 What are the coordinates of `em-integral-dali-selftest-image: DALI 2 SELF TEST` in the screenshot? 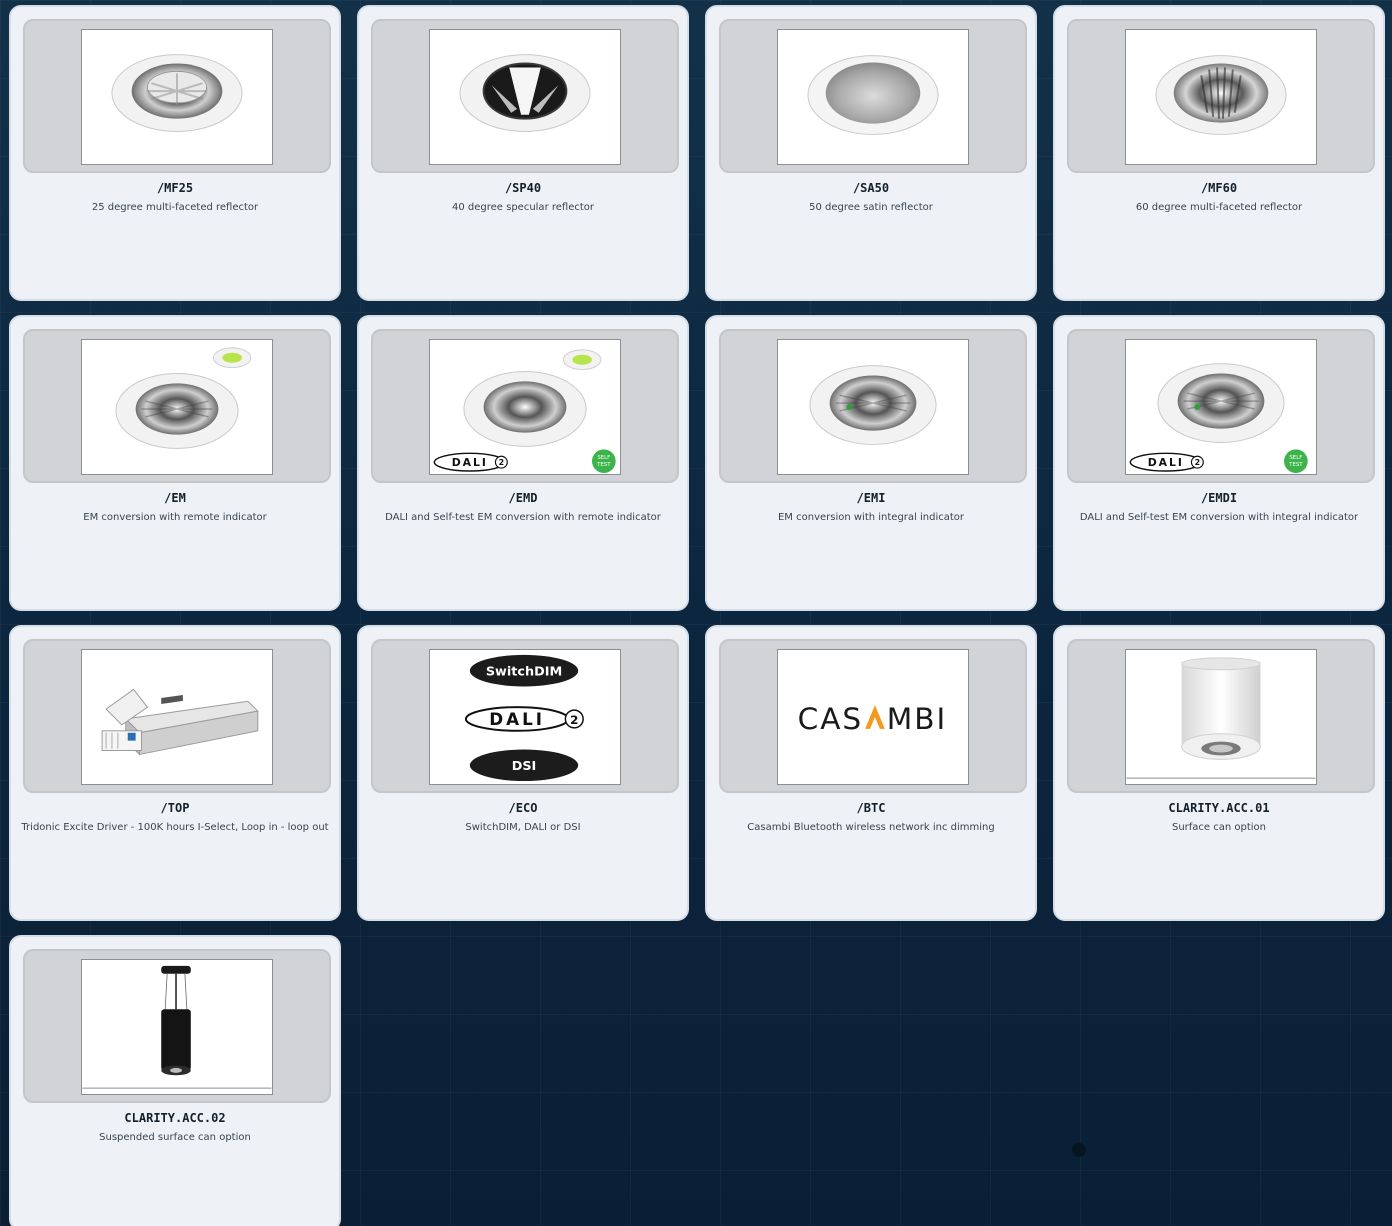 It's located at (1218, 418).